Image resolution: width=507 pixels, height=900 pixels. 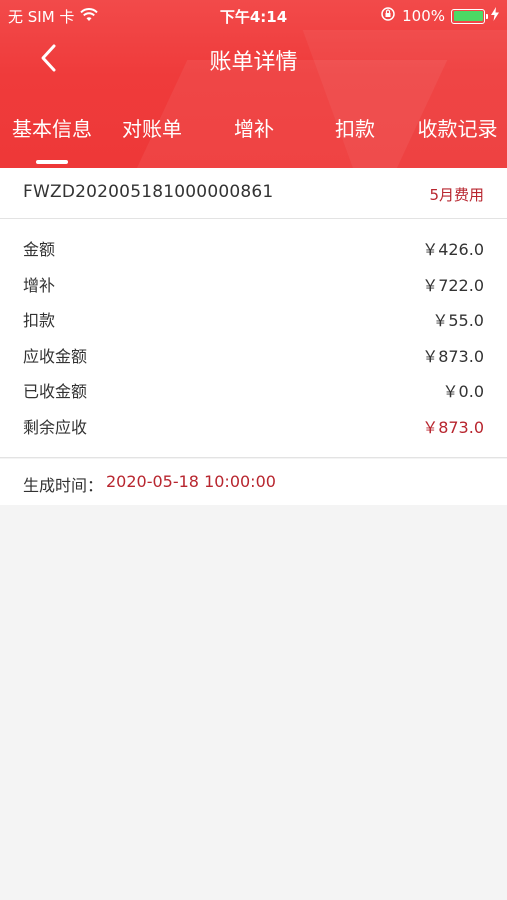 I want to click on battery-percent: 100%, so click(x=423, y=16).